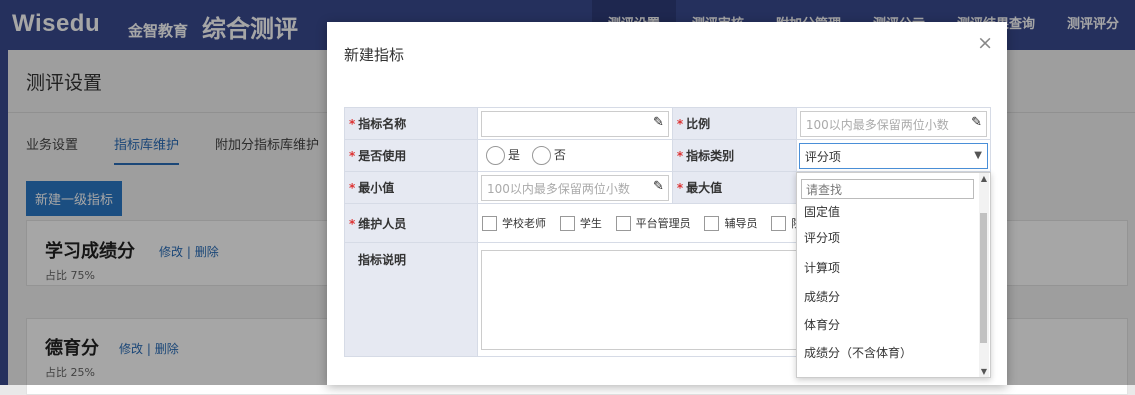 The height and width of the screenshot is (395, 1135). What do you see at coordinates (514, 155) in the screenshot?
I see `radio-yes-label: 是` at bounding box center [514, 155].